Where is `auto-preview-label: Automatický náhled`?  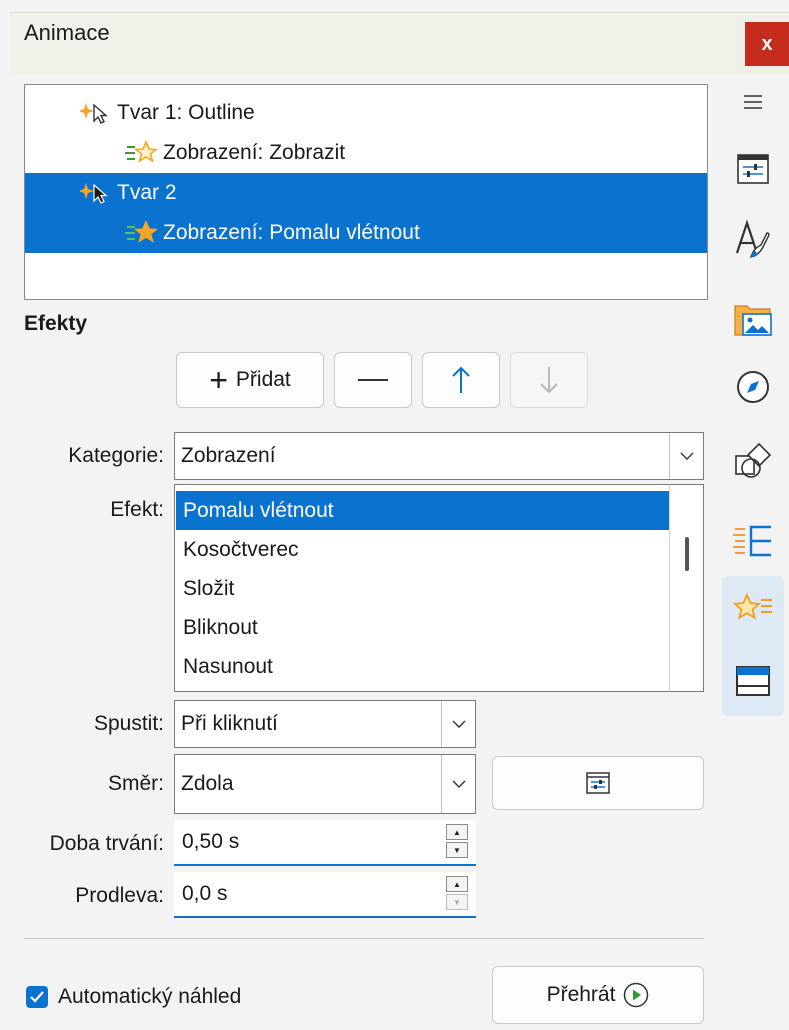 auto-preview-label: Automatický náhled is located at coordinates (149, 997).